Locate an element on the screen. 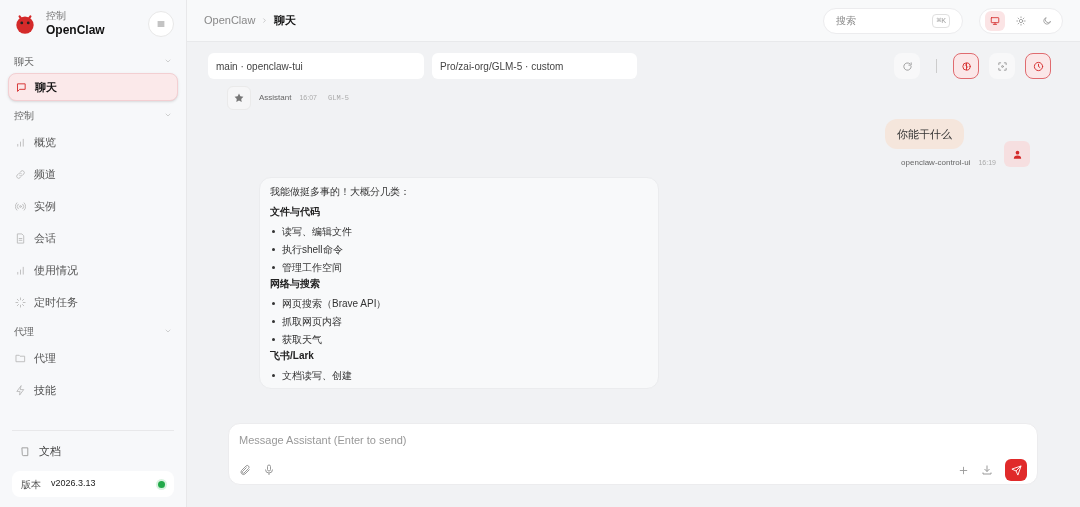 The width and height of the screenshot is (1080, 507). send-icon is located at coordinates (1016, 470).